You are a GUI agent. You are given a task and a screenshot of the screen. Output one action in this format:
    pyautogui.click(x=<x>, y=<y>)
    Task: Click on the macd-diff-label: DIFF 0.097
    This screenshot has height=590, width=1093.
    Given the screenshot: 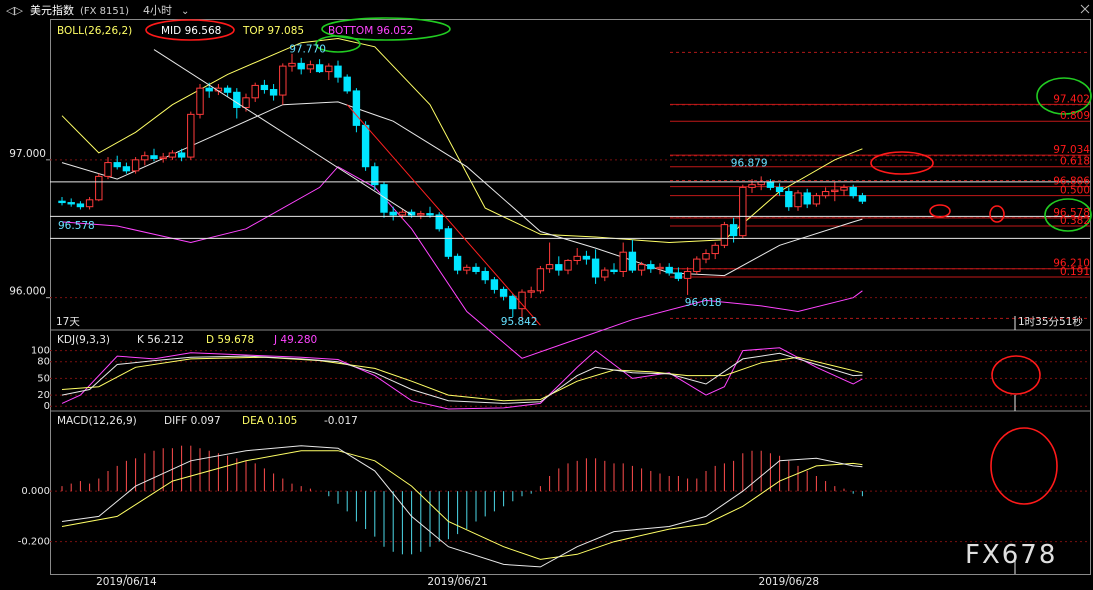 What is the action you would take?
    pyautogui.click(x=192, y=421)
    